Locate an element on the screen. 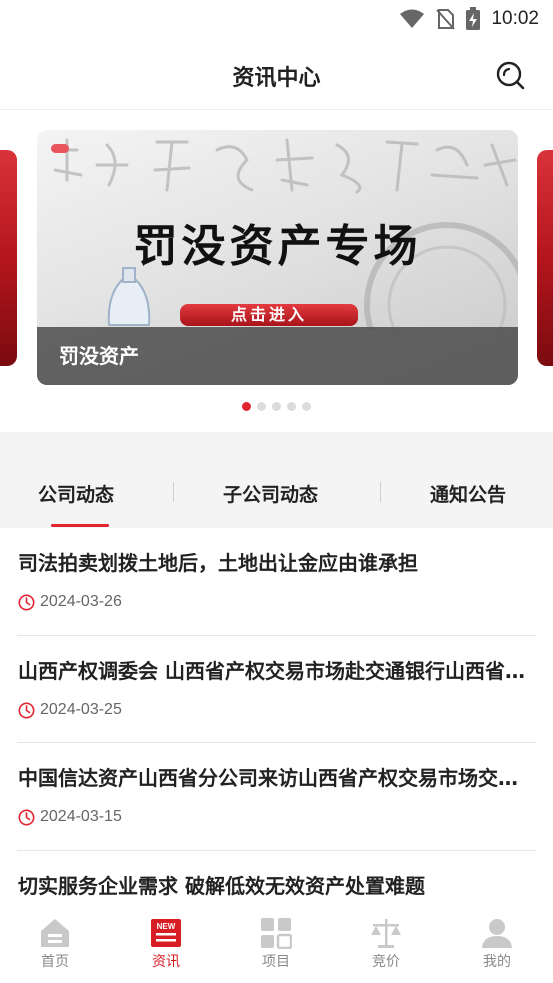 The height and width of the screenshot is (983, 553). status-bar: 10:02 is located at coordinates (276, 19).